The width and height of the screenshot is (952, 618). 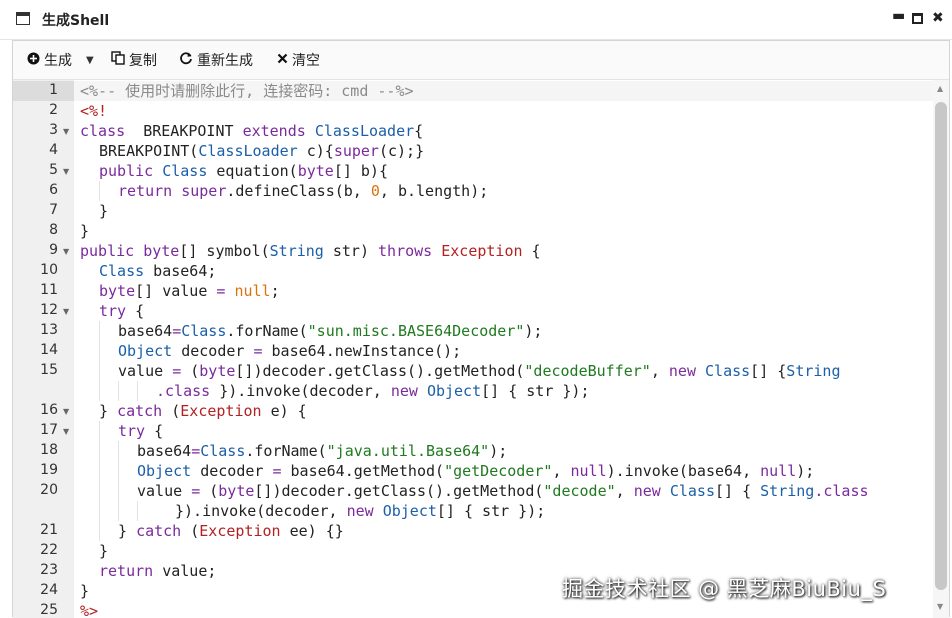 What do you see at coordinates (473, 271) in the screenshot?
I see `code-line: 10 Class base64;` at bounding box center [473, 271].